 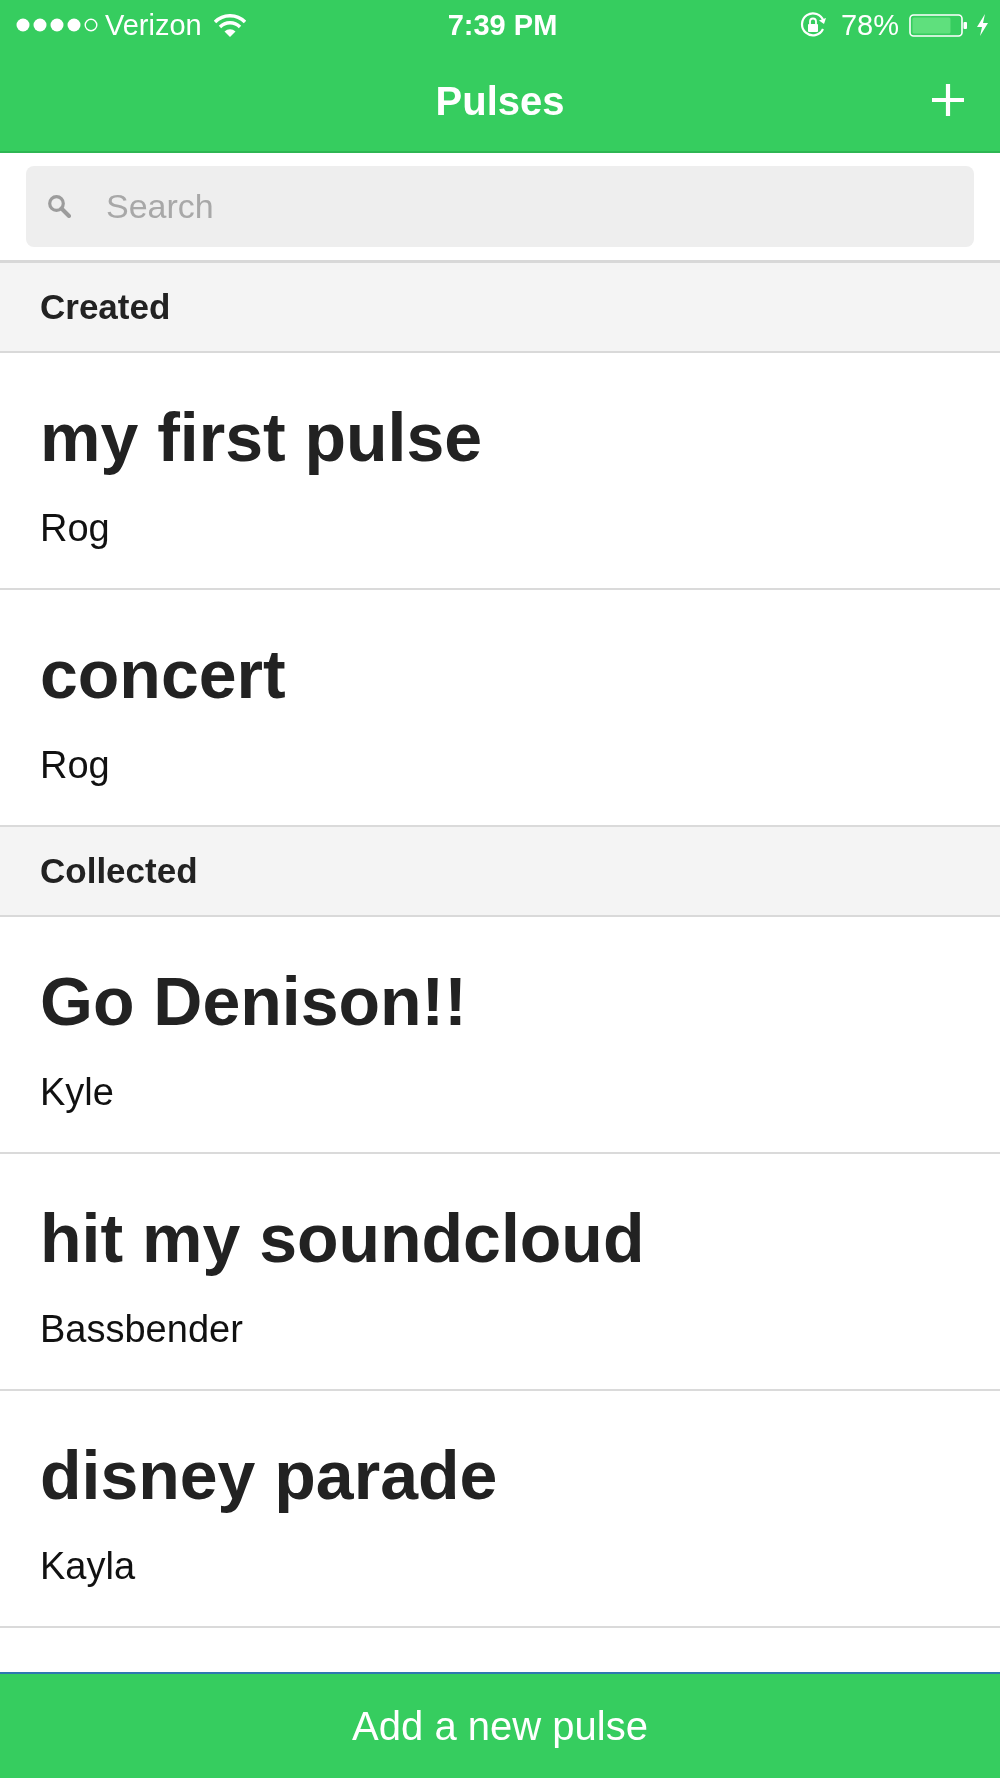 I want to click on pulse-title: concert, so click(x=163, y=674).